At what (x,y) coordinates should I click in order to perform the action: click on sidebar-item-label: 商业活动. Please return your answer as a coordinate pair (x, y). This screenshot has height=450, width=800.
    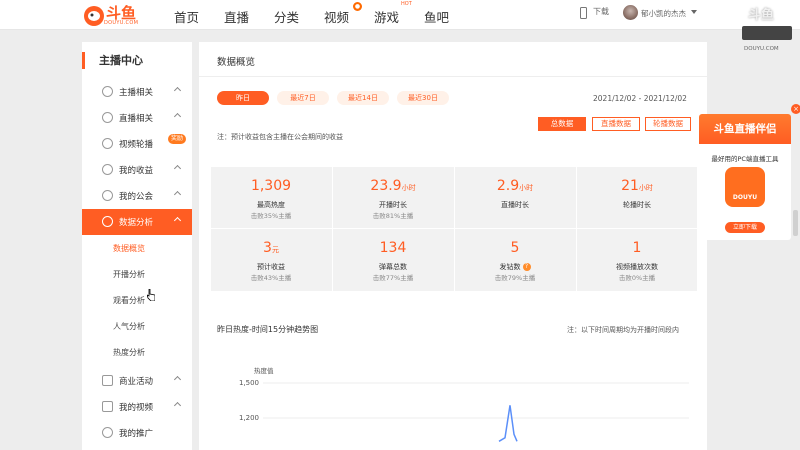
    Looking at the image, I should click on (136, 382).